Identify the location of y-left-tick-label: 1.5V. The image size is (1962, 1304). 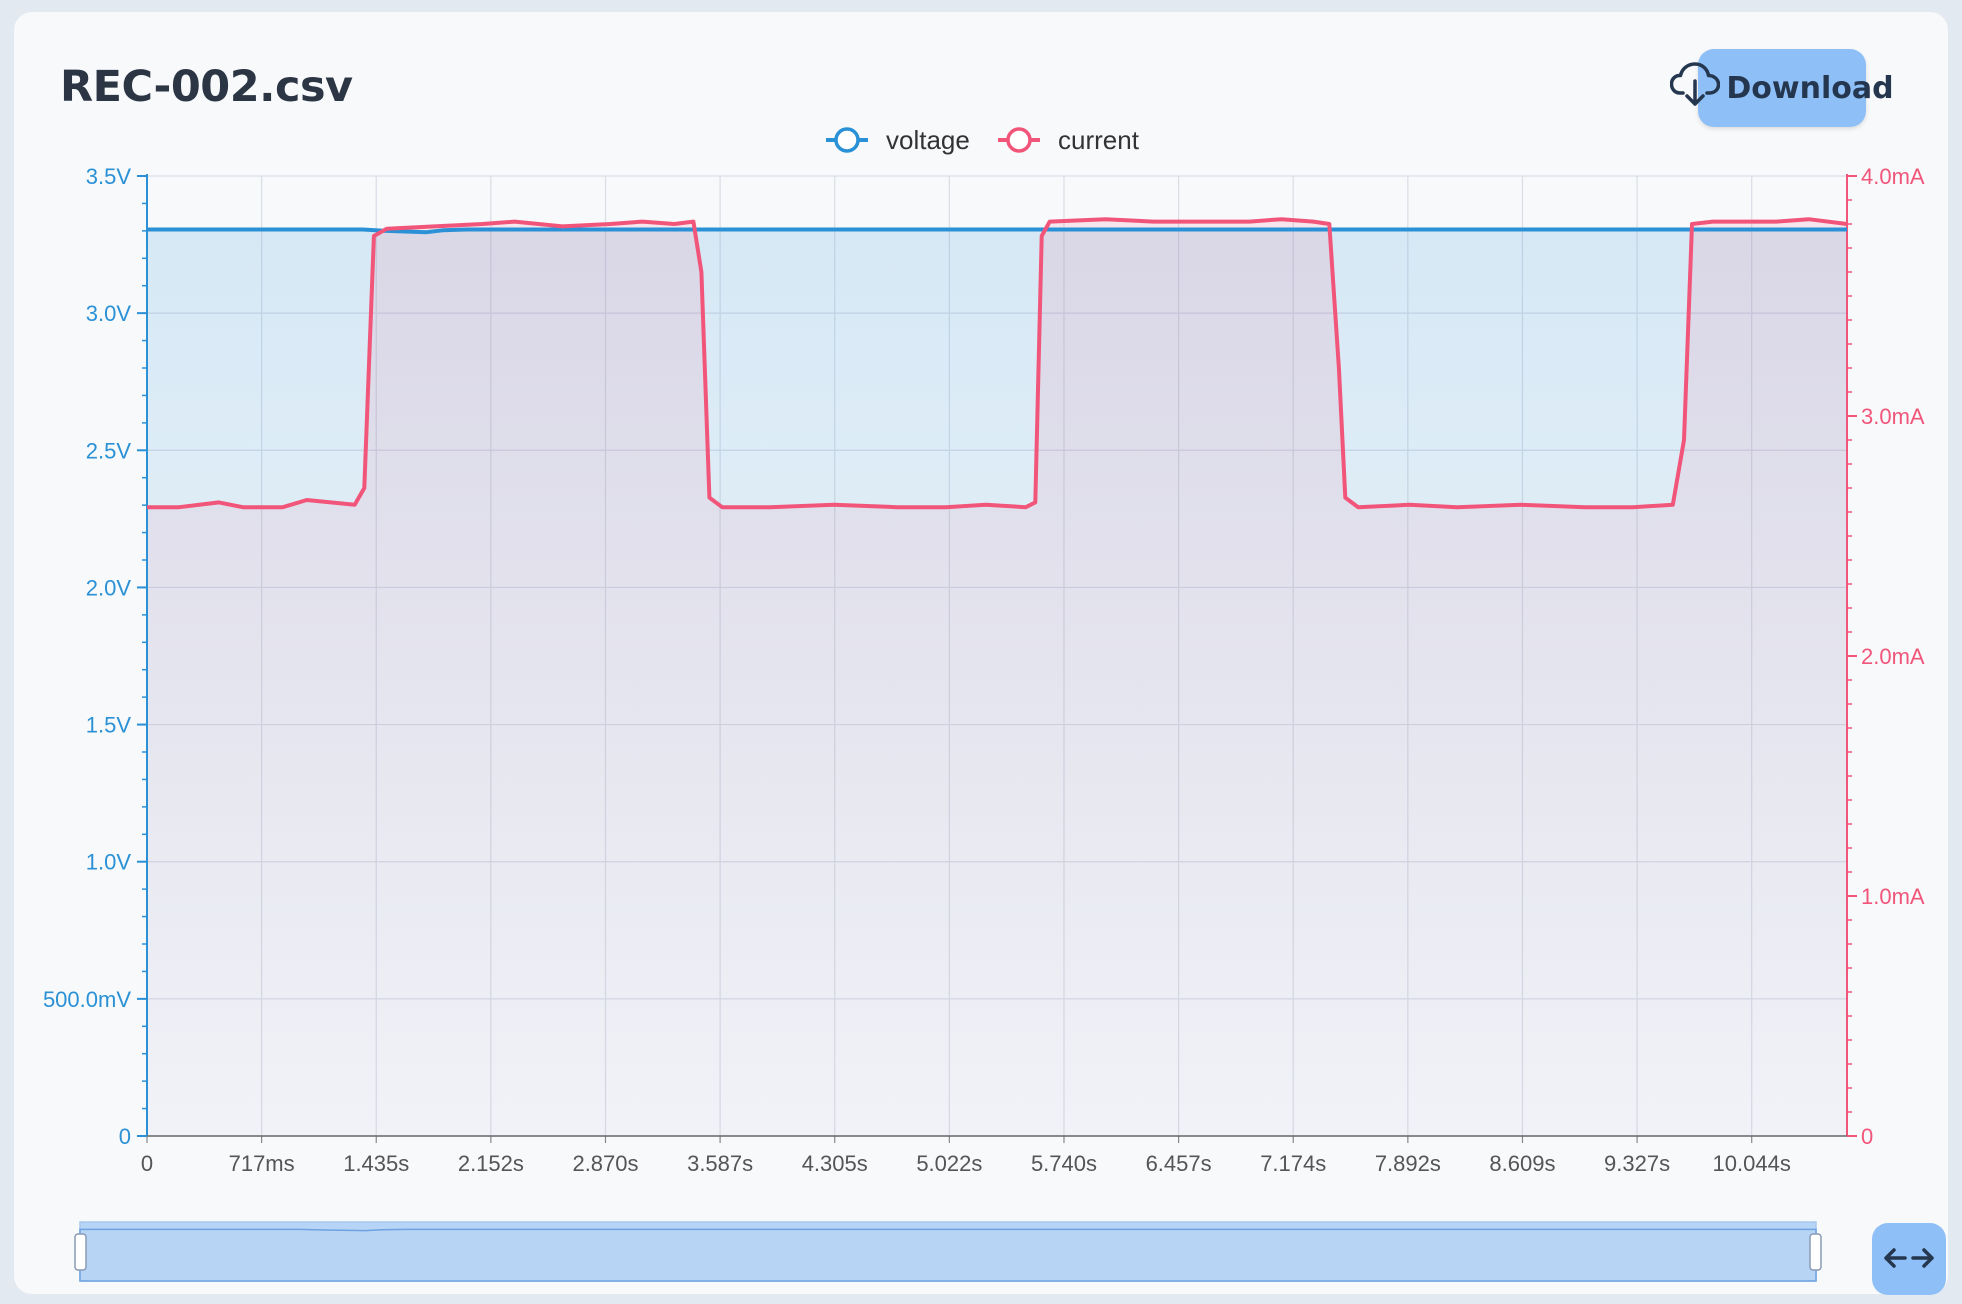
(109, 725).